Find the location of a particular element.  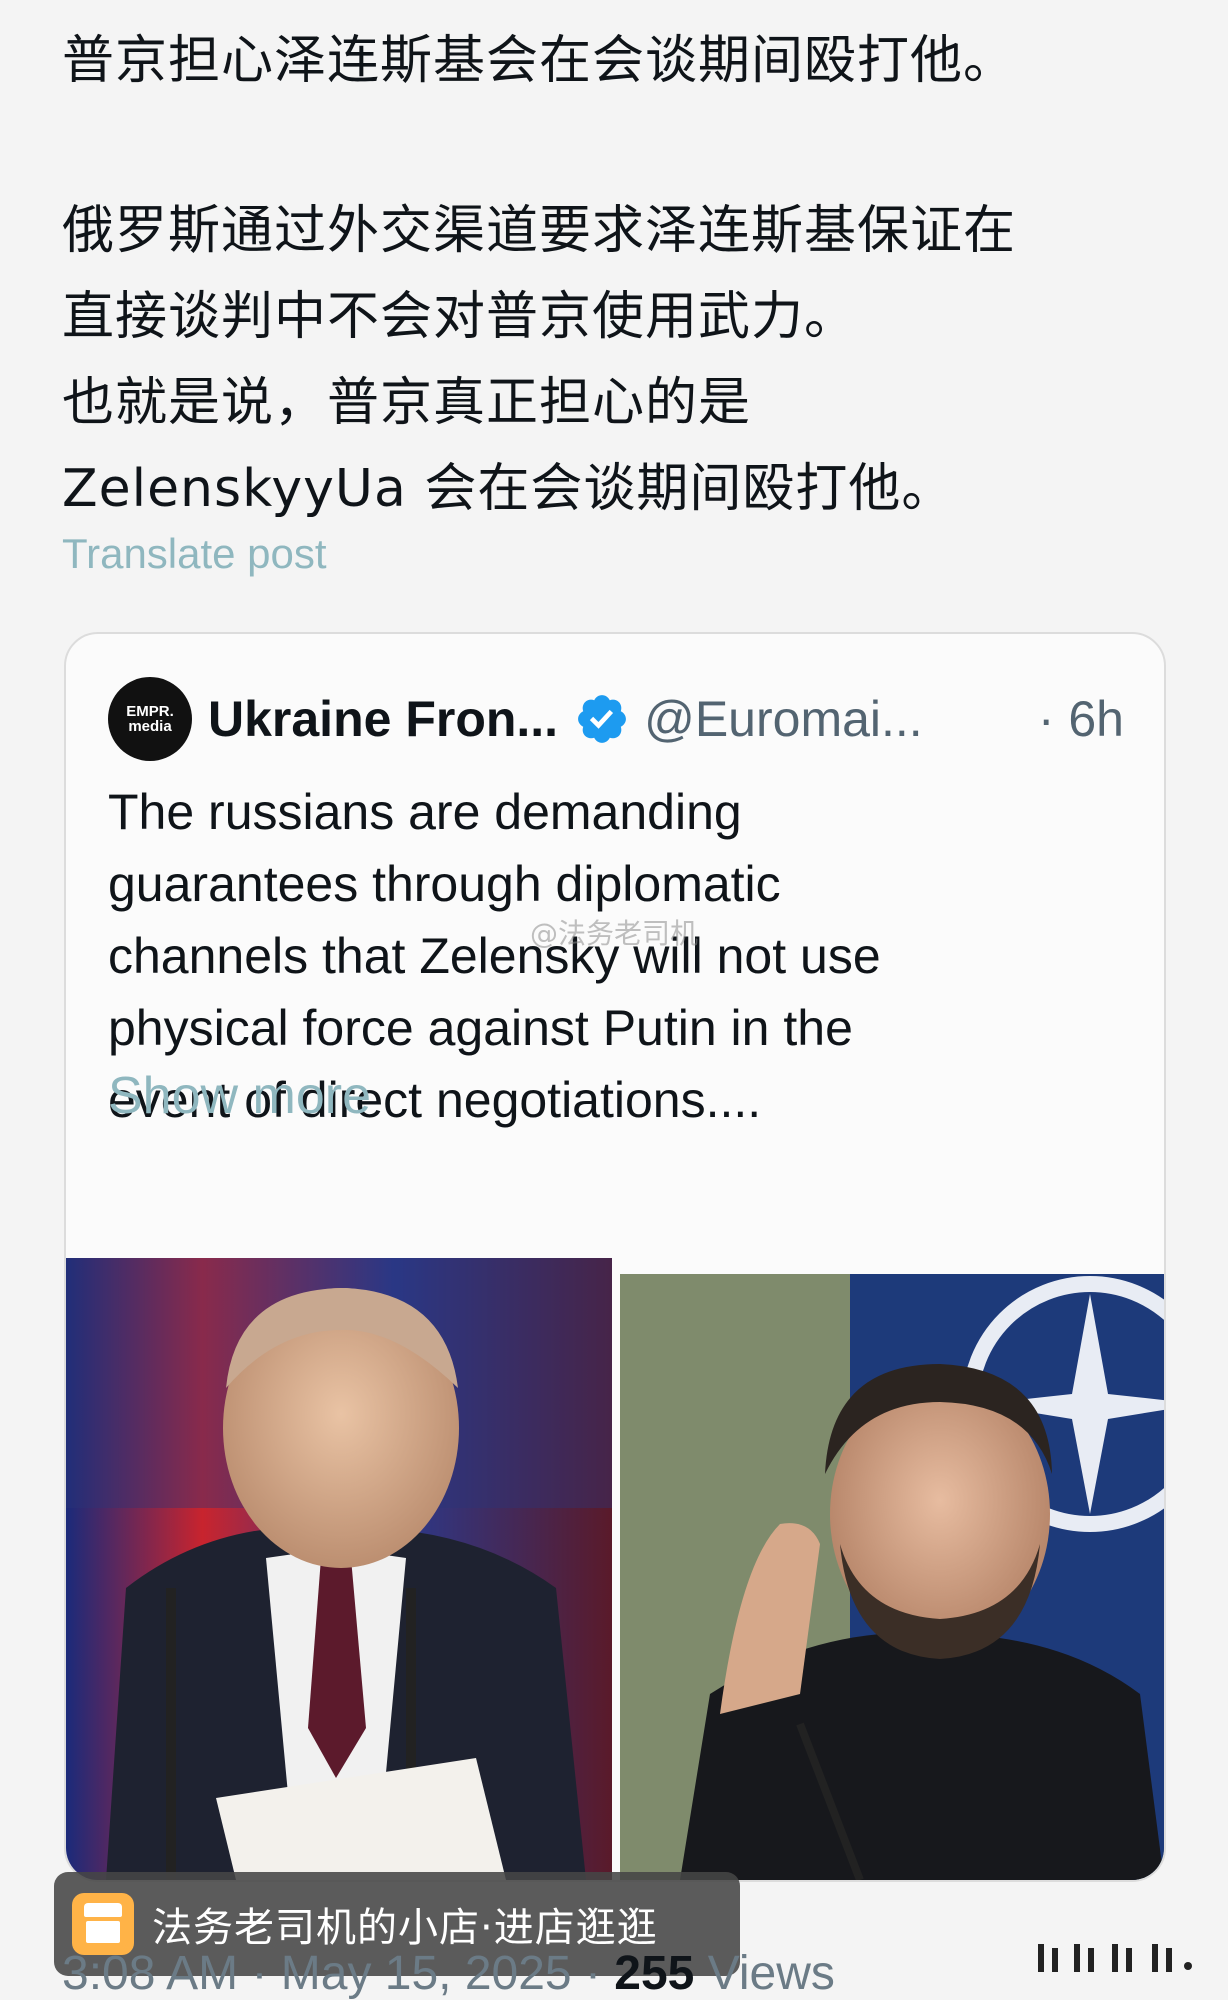

photo-zelensky is located at coordinates (892, 1577).